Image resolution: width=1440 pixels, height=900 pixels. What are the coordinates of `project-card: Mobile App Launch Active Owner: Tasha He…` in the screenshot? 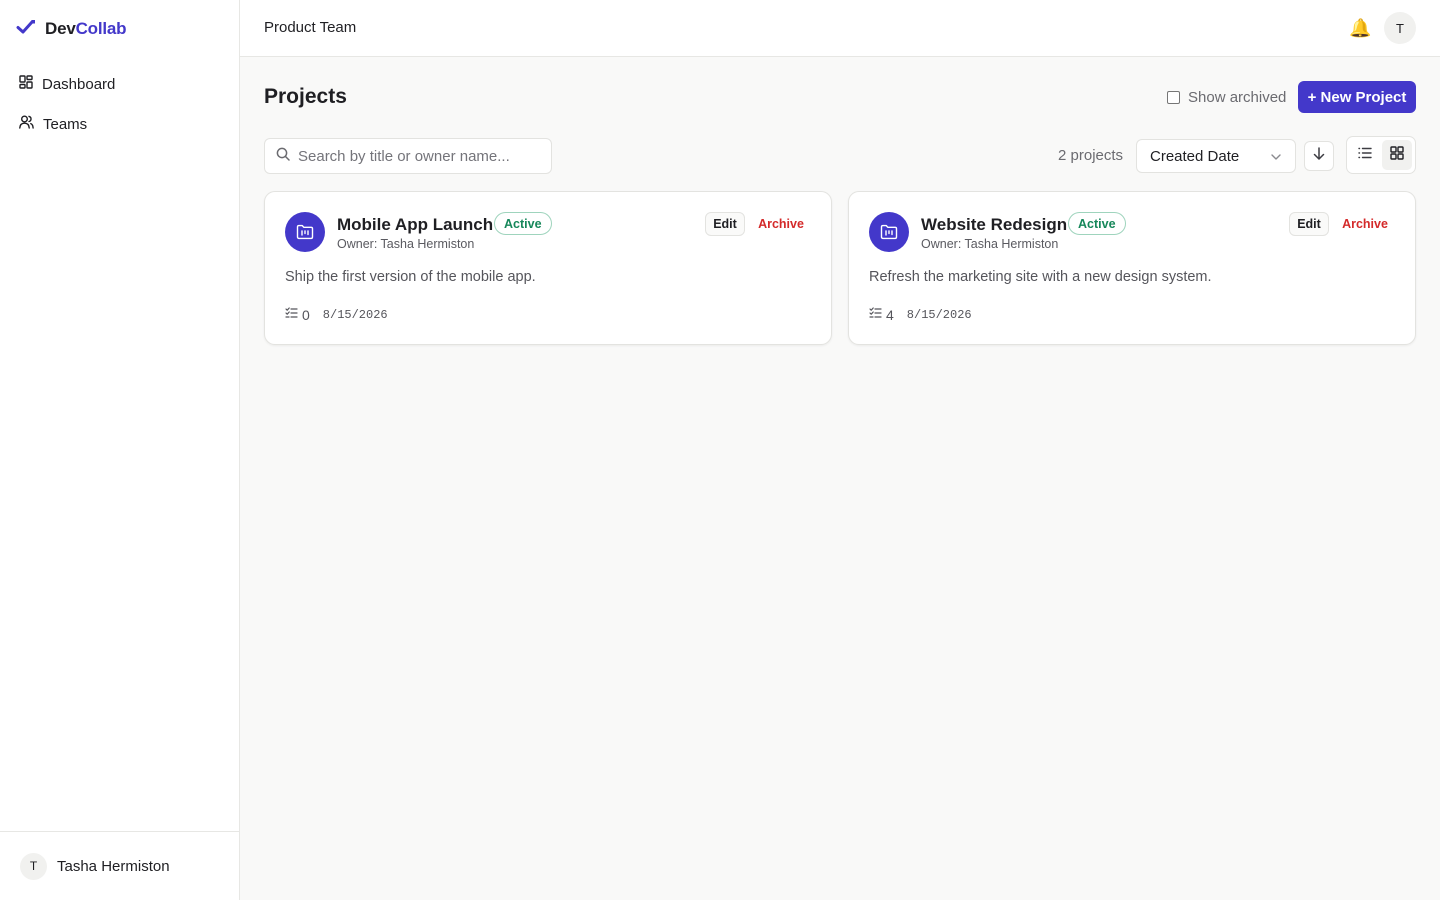 It's located at (548, 268).